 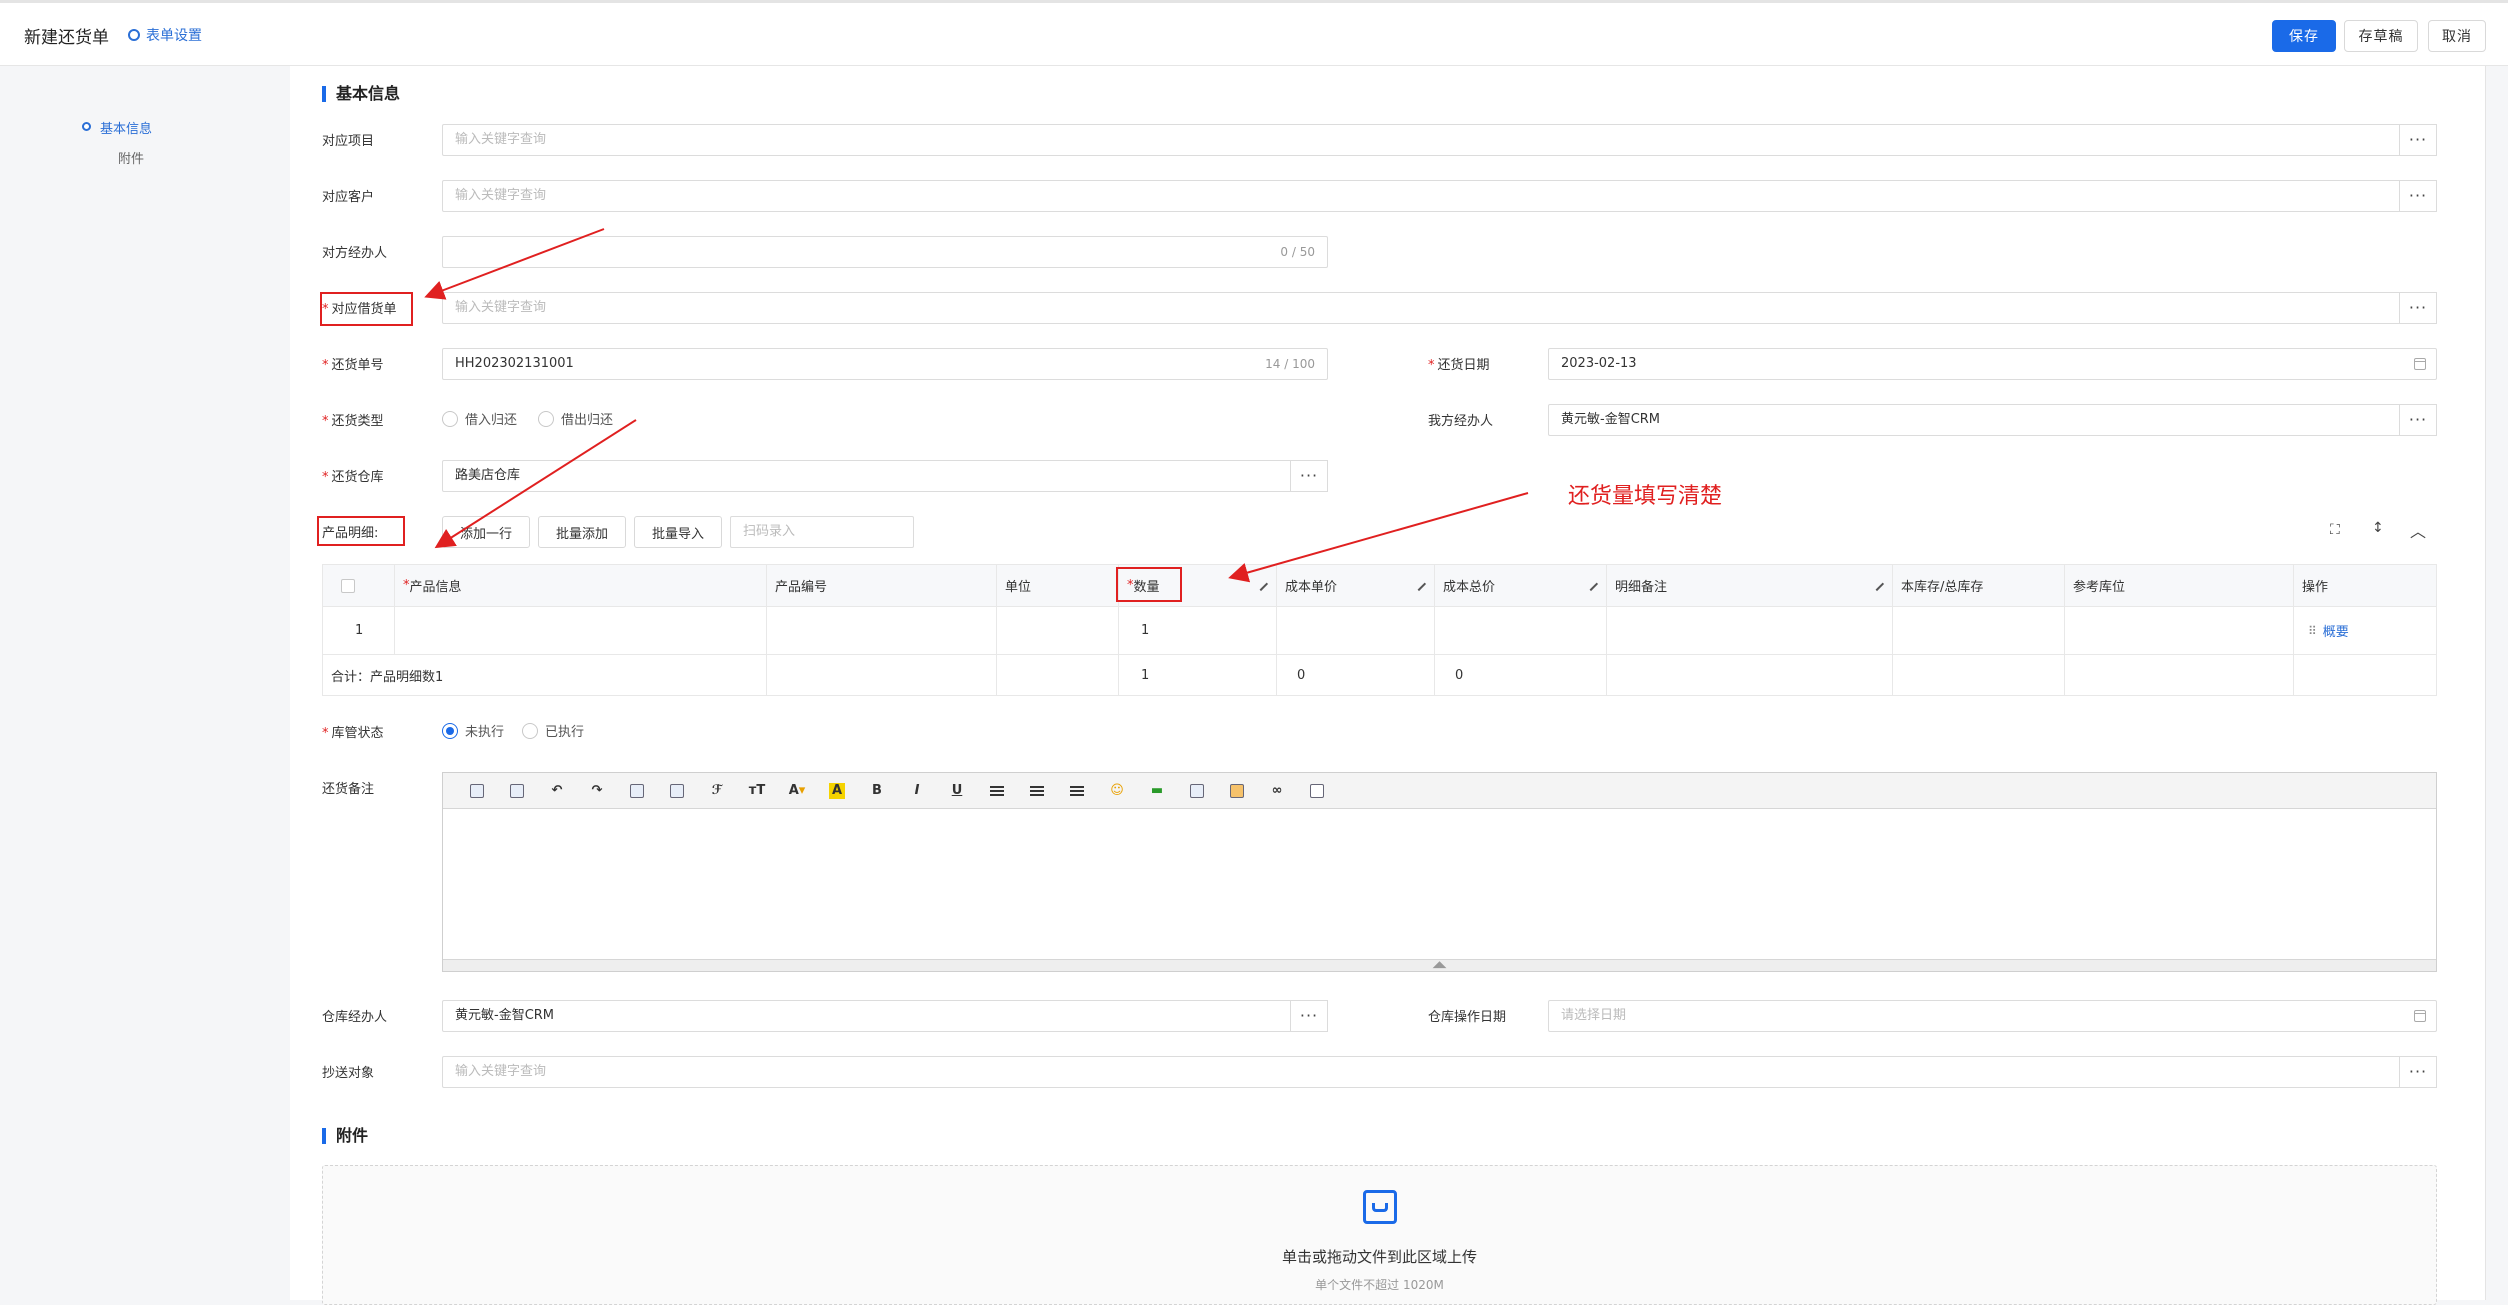 I want to click on redo-icon: ↷, so click(x=597, y=791).